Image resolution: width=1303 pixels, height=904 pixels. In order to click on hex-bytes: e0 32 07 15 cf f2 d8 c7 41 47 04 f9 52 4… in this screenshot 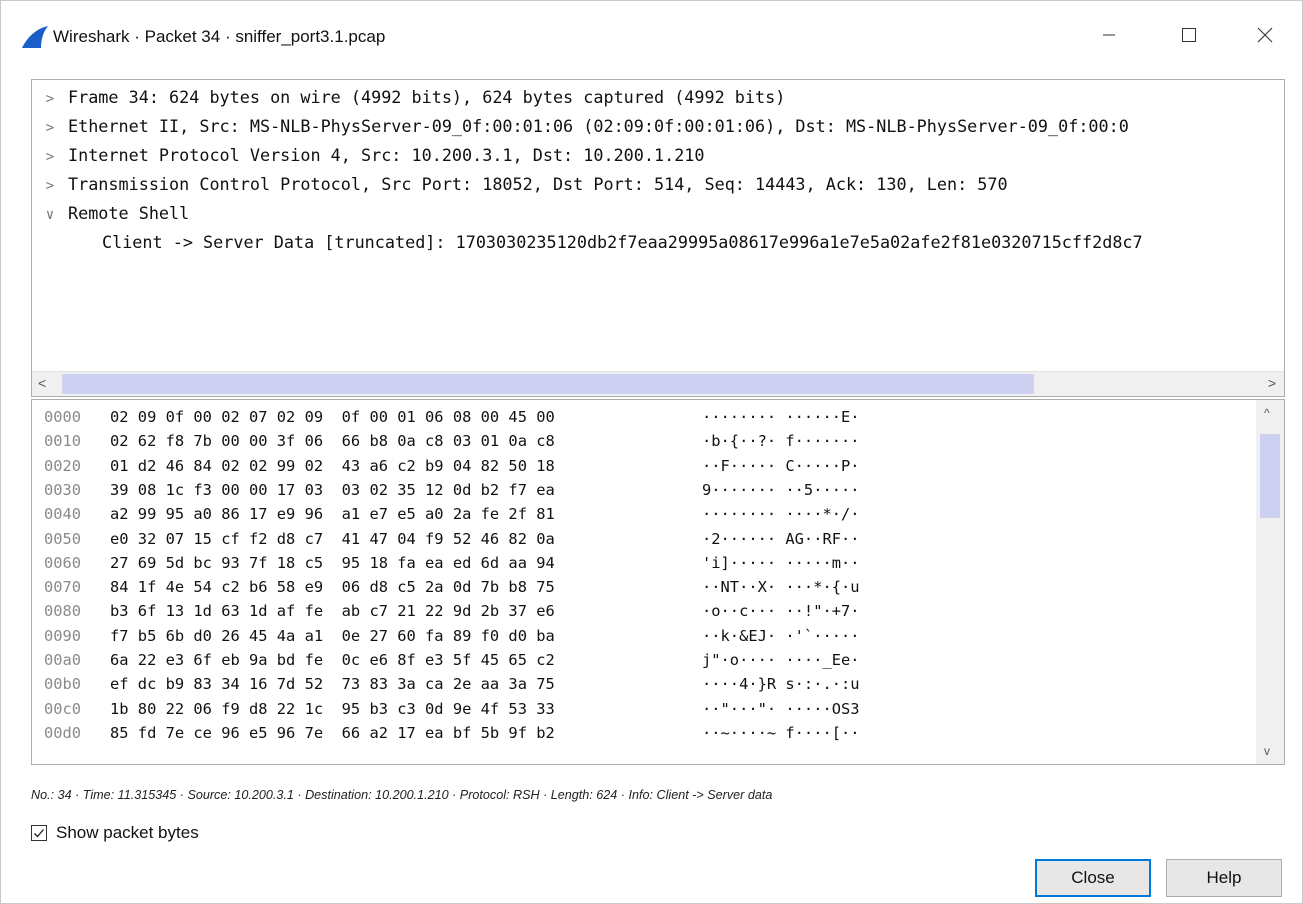, I will do `click(332, 538)`.